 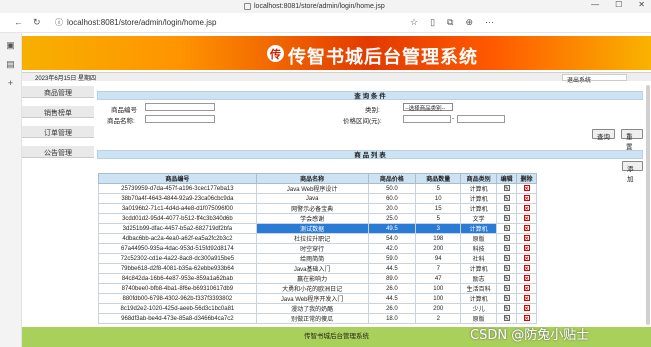 I want to click on more-icon: ⋯, so click(x=489, y=22).